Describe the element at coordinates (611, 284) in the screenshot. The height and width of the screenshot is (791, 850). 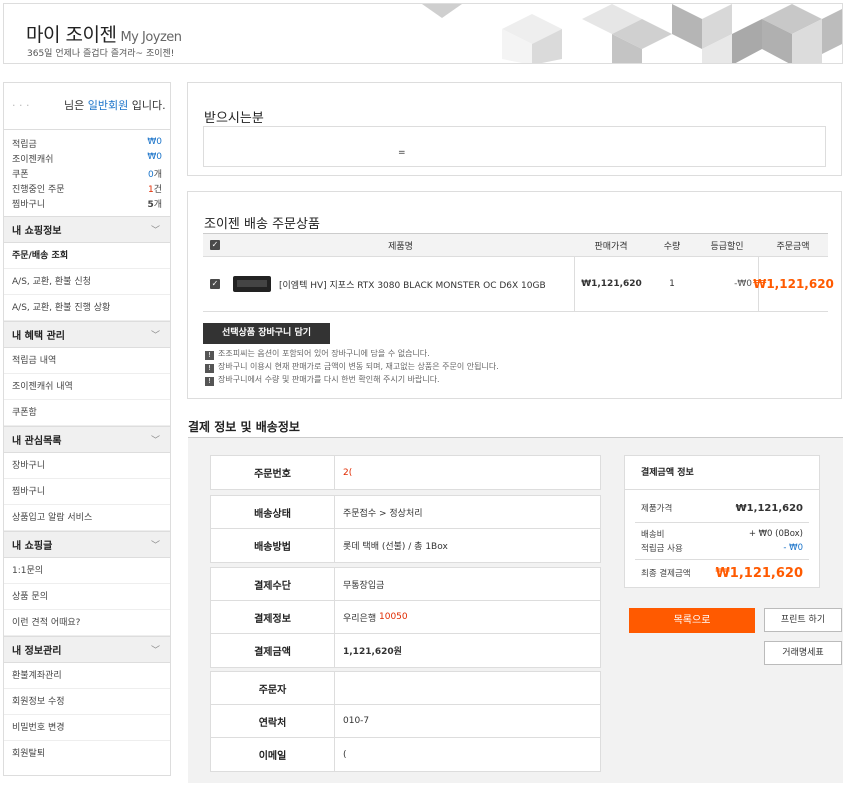
I see `item-price: ₩1,121,620` at that location.